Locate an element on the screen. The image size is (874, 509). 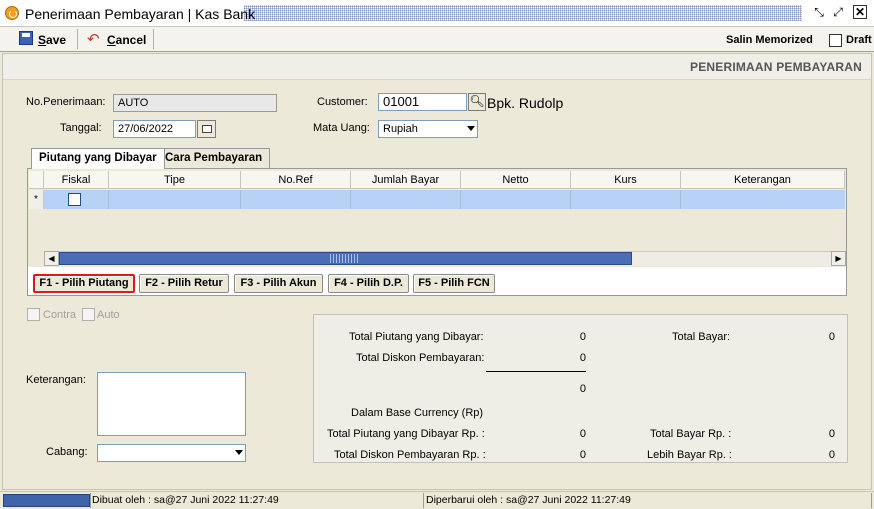
cancel-button: Cancel is located at coordinates (126, 40).